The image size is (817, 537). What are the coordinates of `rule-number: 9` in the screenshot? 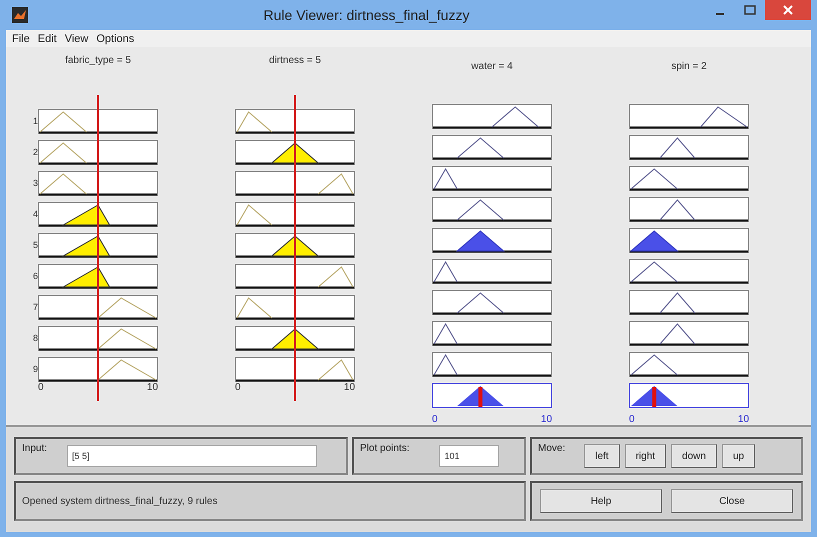 It's located at (35, 369).